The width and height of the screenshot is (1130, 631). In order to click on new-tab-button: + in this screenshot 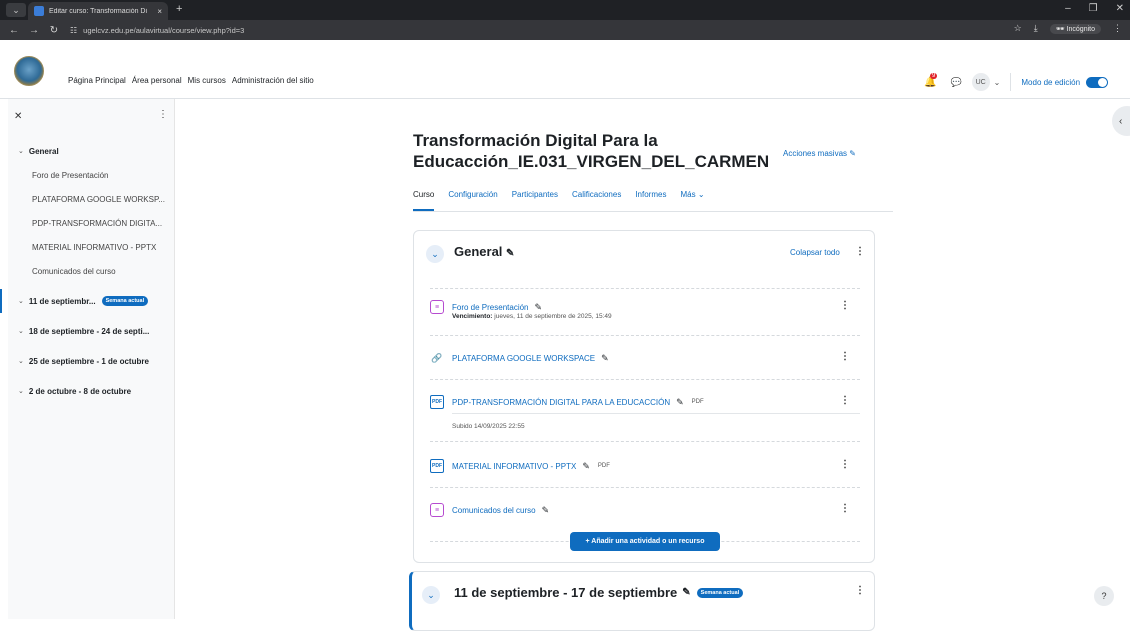, I will do `click(179, 9)`.